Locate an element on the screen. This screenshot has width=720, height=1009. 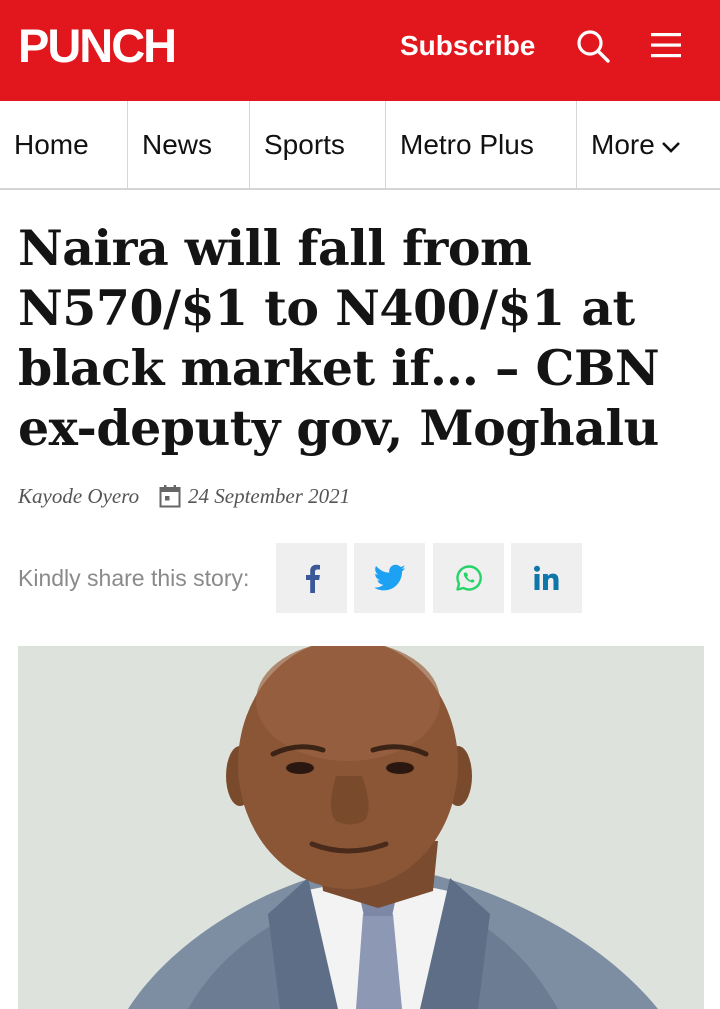
twitter-icon is located at coordinates (389, 577).